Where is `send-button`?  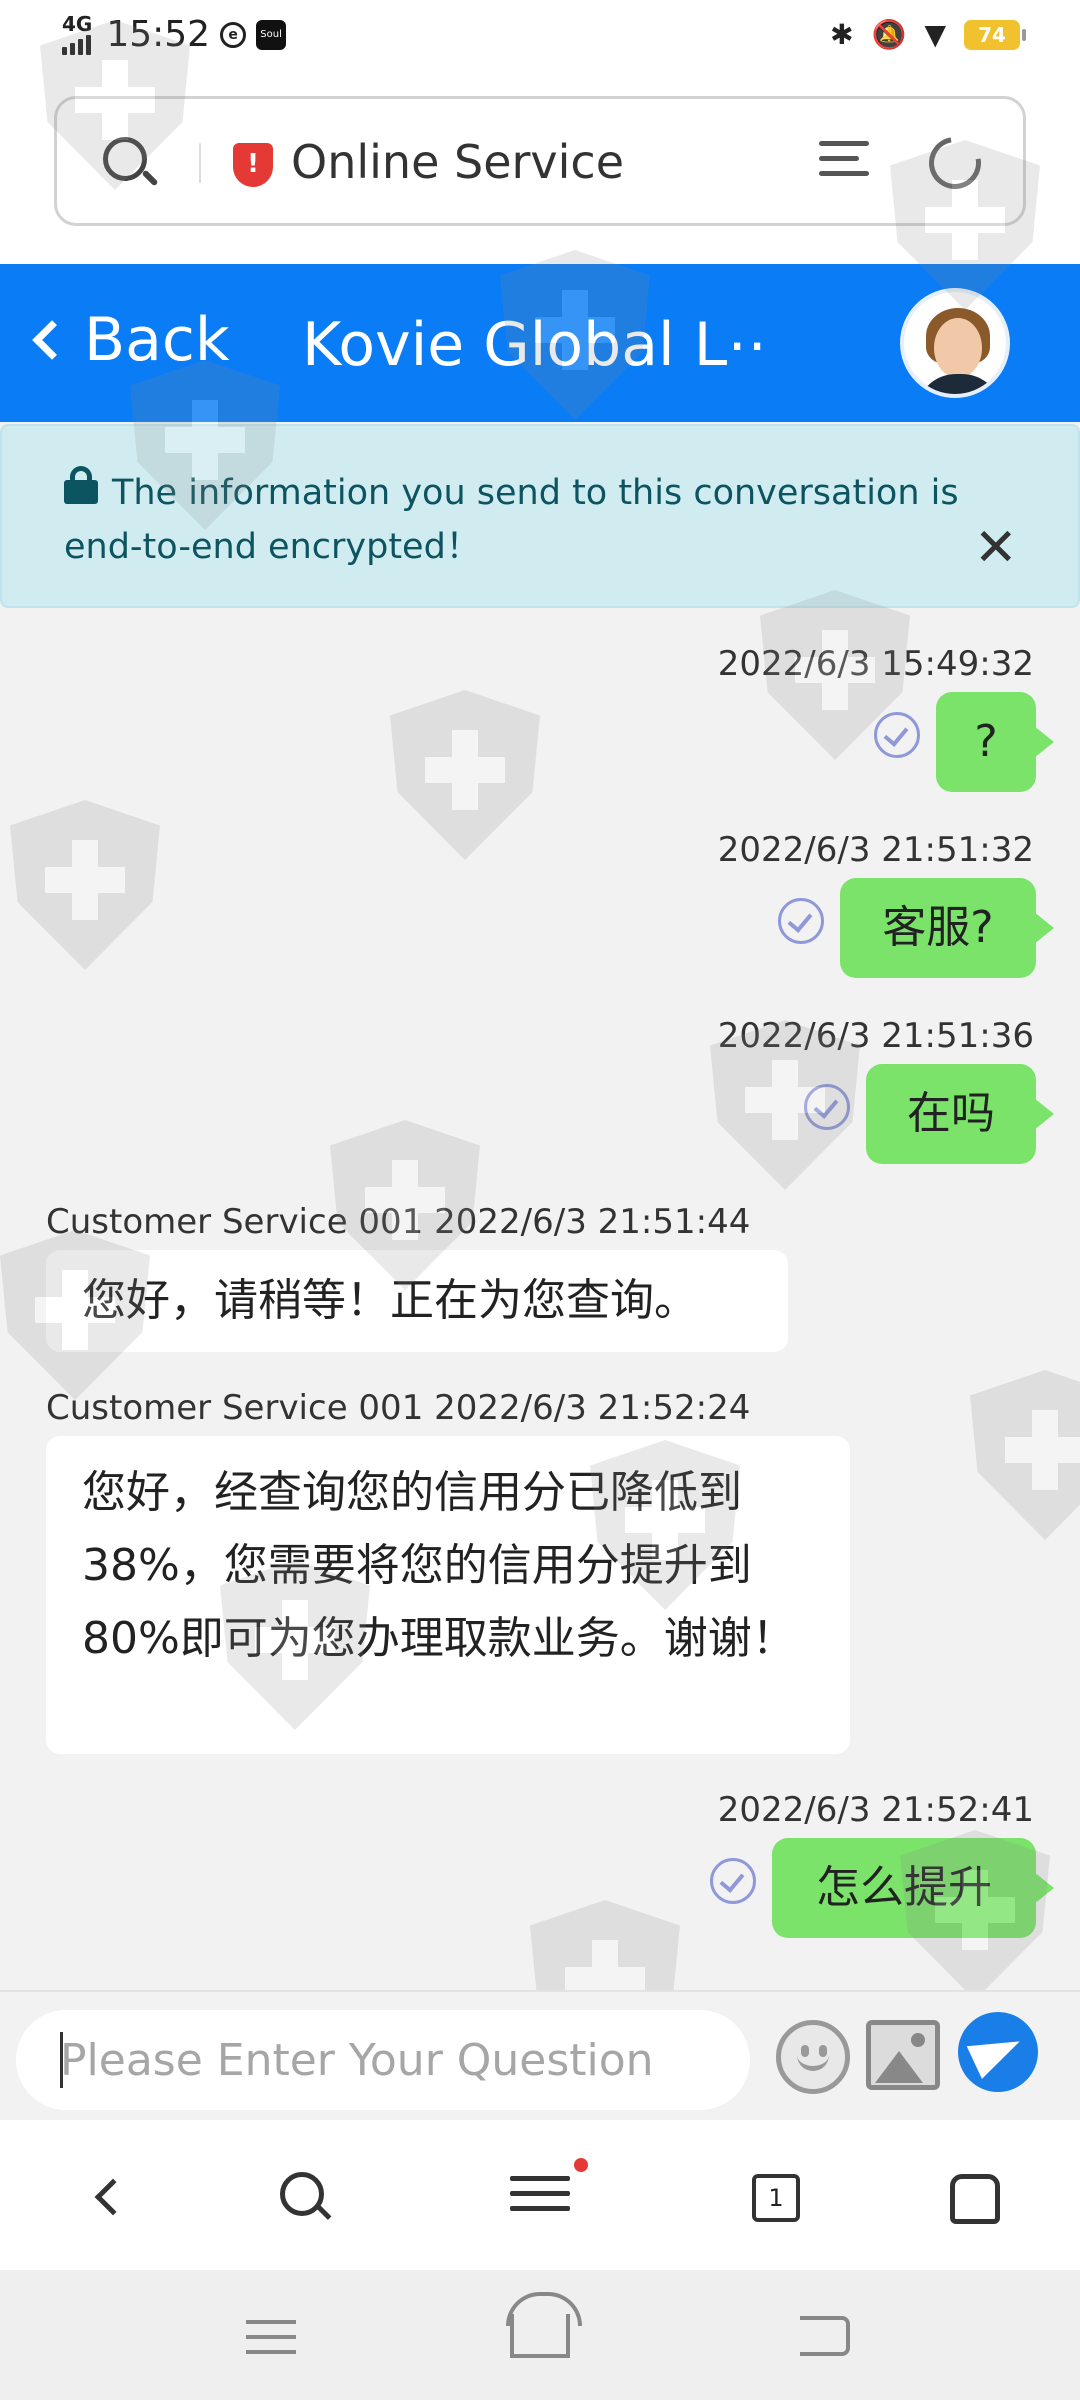 send-button is located at coordinates (998, 2052).